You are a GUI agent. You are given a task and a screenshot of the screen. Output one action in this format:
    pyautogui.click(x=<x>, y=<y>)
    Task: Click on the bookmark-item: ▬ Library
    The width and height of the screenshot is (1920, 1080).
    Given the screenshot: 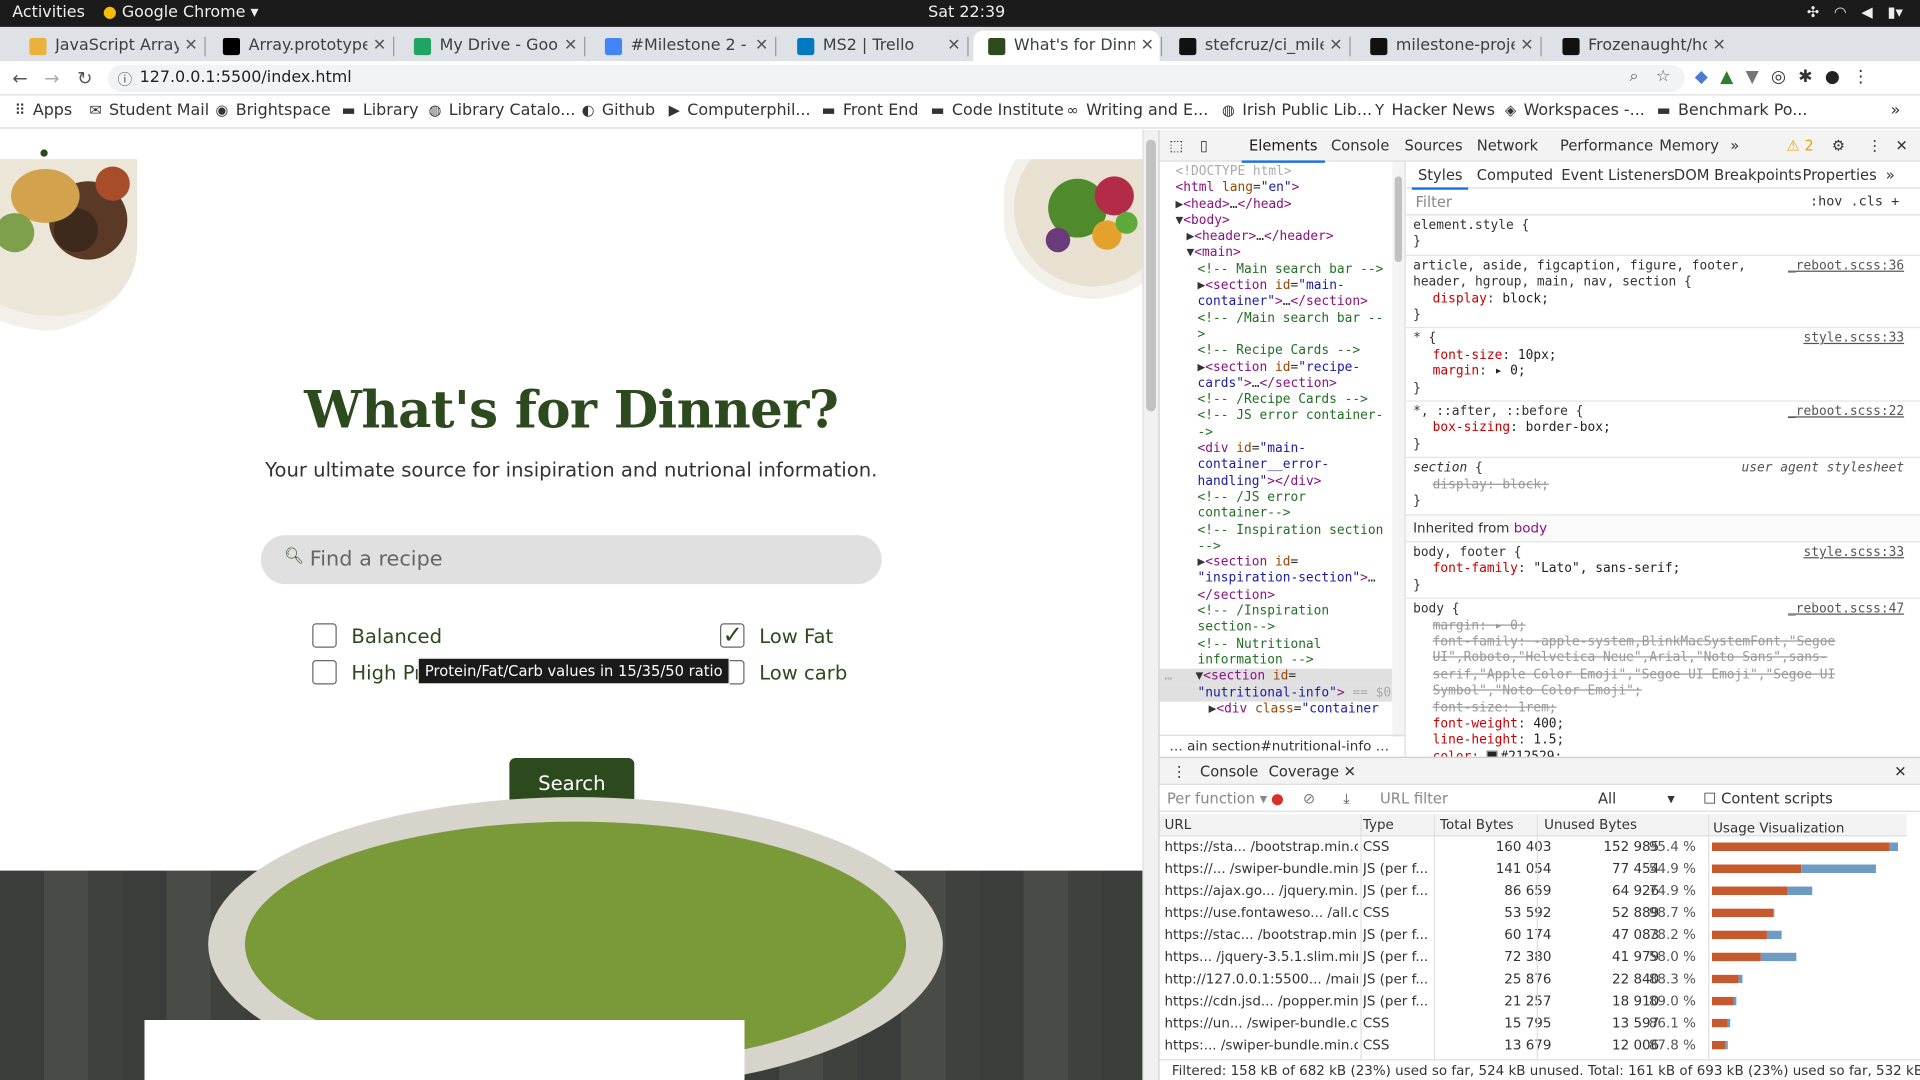 What is the action you would take?
    pyautogui.click(x=380, y=111)
    